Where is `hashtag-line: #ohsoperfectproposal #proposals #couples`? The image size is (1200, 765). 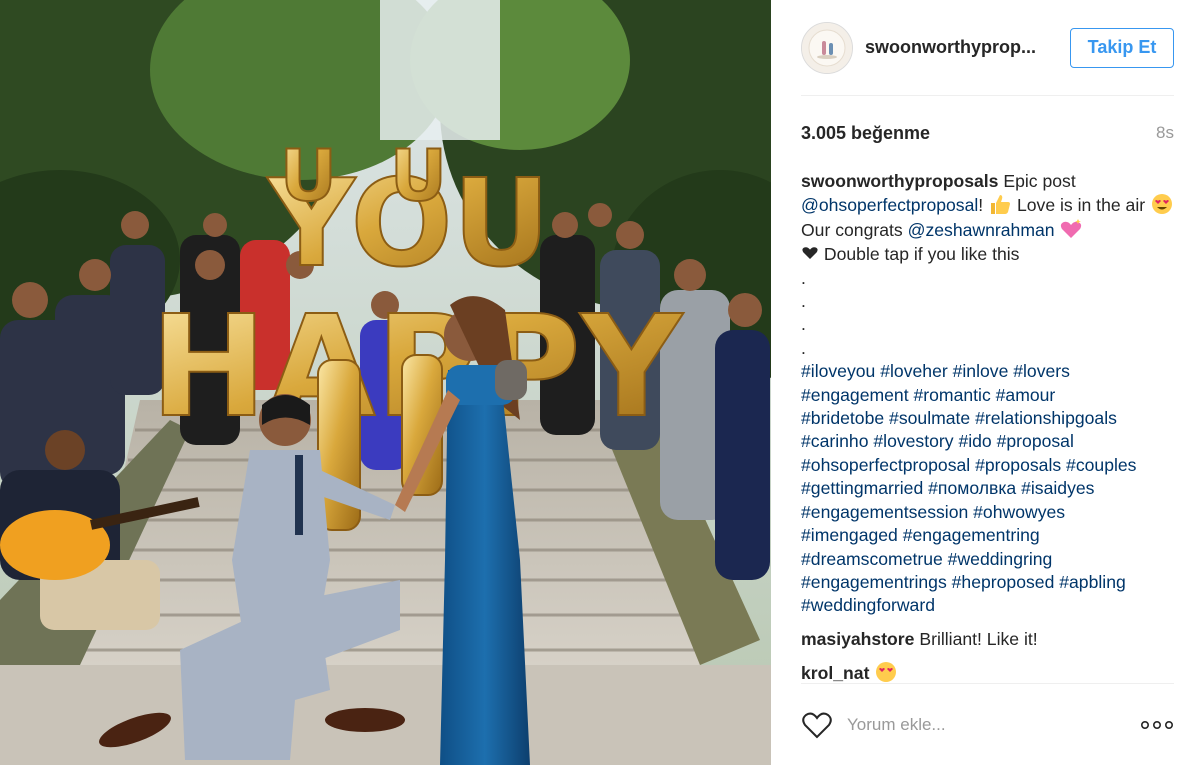
hashtag-line: #ohsoperfectproposal #proposals #couples is located at coordinates (987, 465).